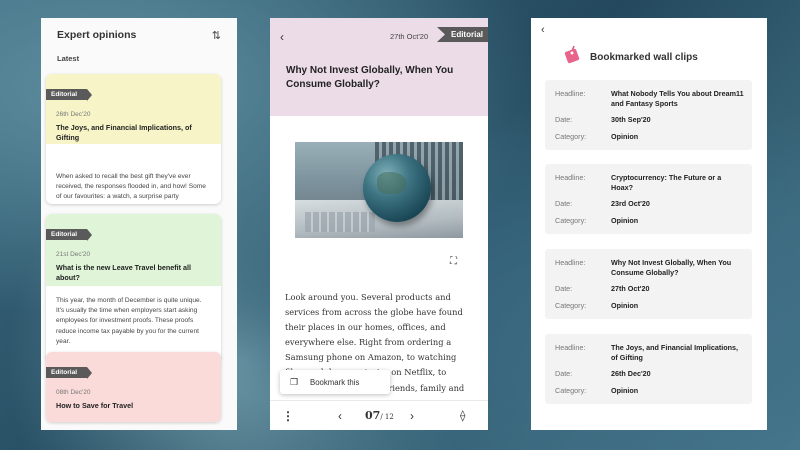  Describe the element at coordinates (666, 182) in the screenshot. I see `headline-value: Cryptocurrency: The Future or a Hoax?` at that location.